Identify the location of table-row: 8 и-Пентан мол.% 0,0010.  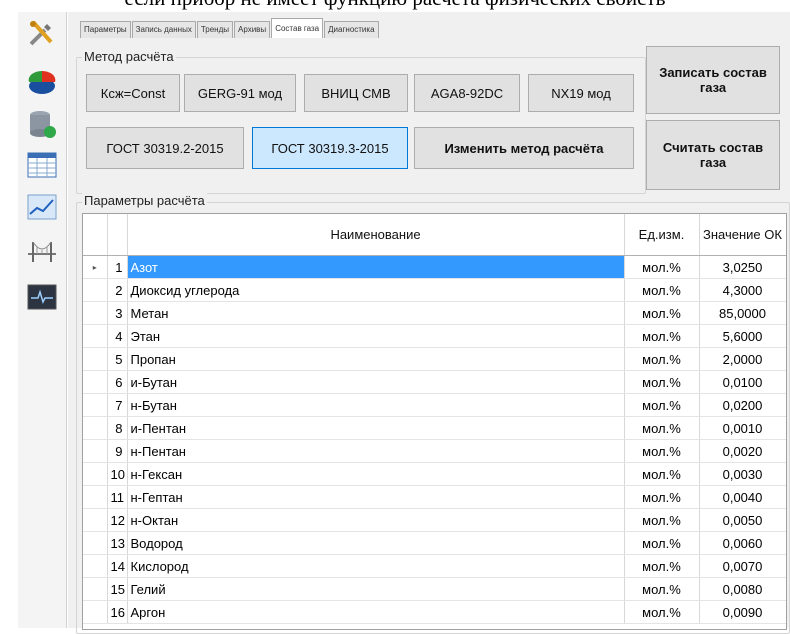
(434, 428).